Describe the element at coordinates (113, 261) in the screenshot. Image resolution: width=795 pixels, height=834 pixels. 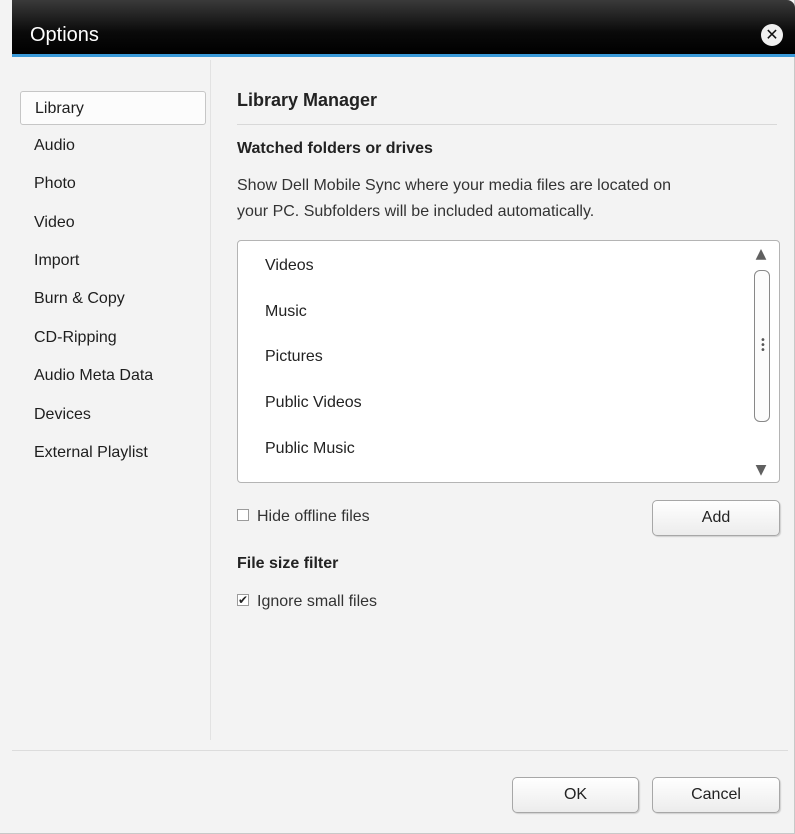
I see `sidebar-item-import: Import` at that location.